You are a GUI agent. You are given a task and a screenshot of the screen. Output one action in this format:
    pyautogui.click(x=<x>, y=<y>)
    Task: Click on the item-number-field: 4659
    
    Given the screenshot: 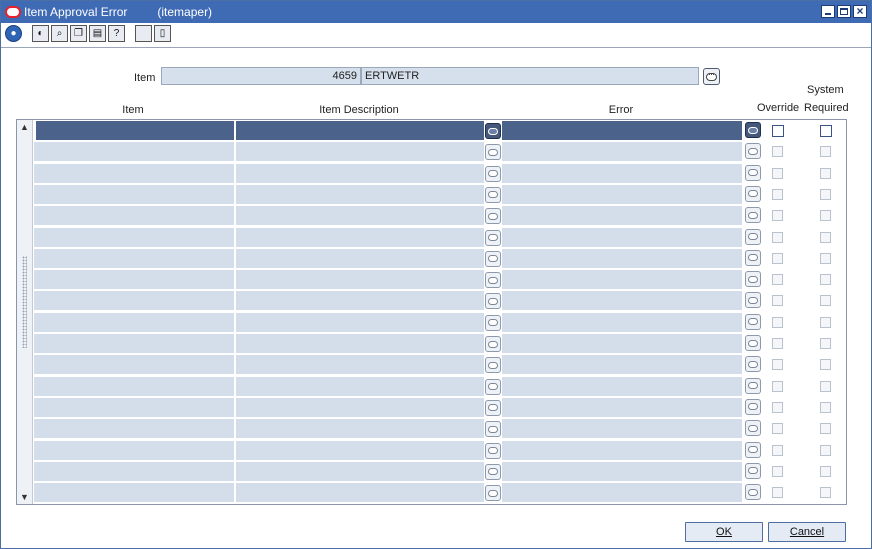 What is the action you would take?
    pyautogui.click(x=261, y=76)
    